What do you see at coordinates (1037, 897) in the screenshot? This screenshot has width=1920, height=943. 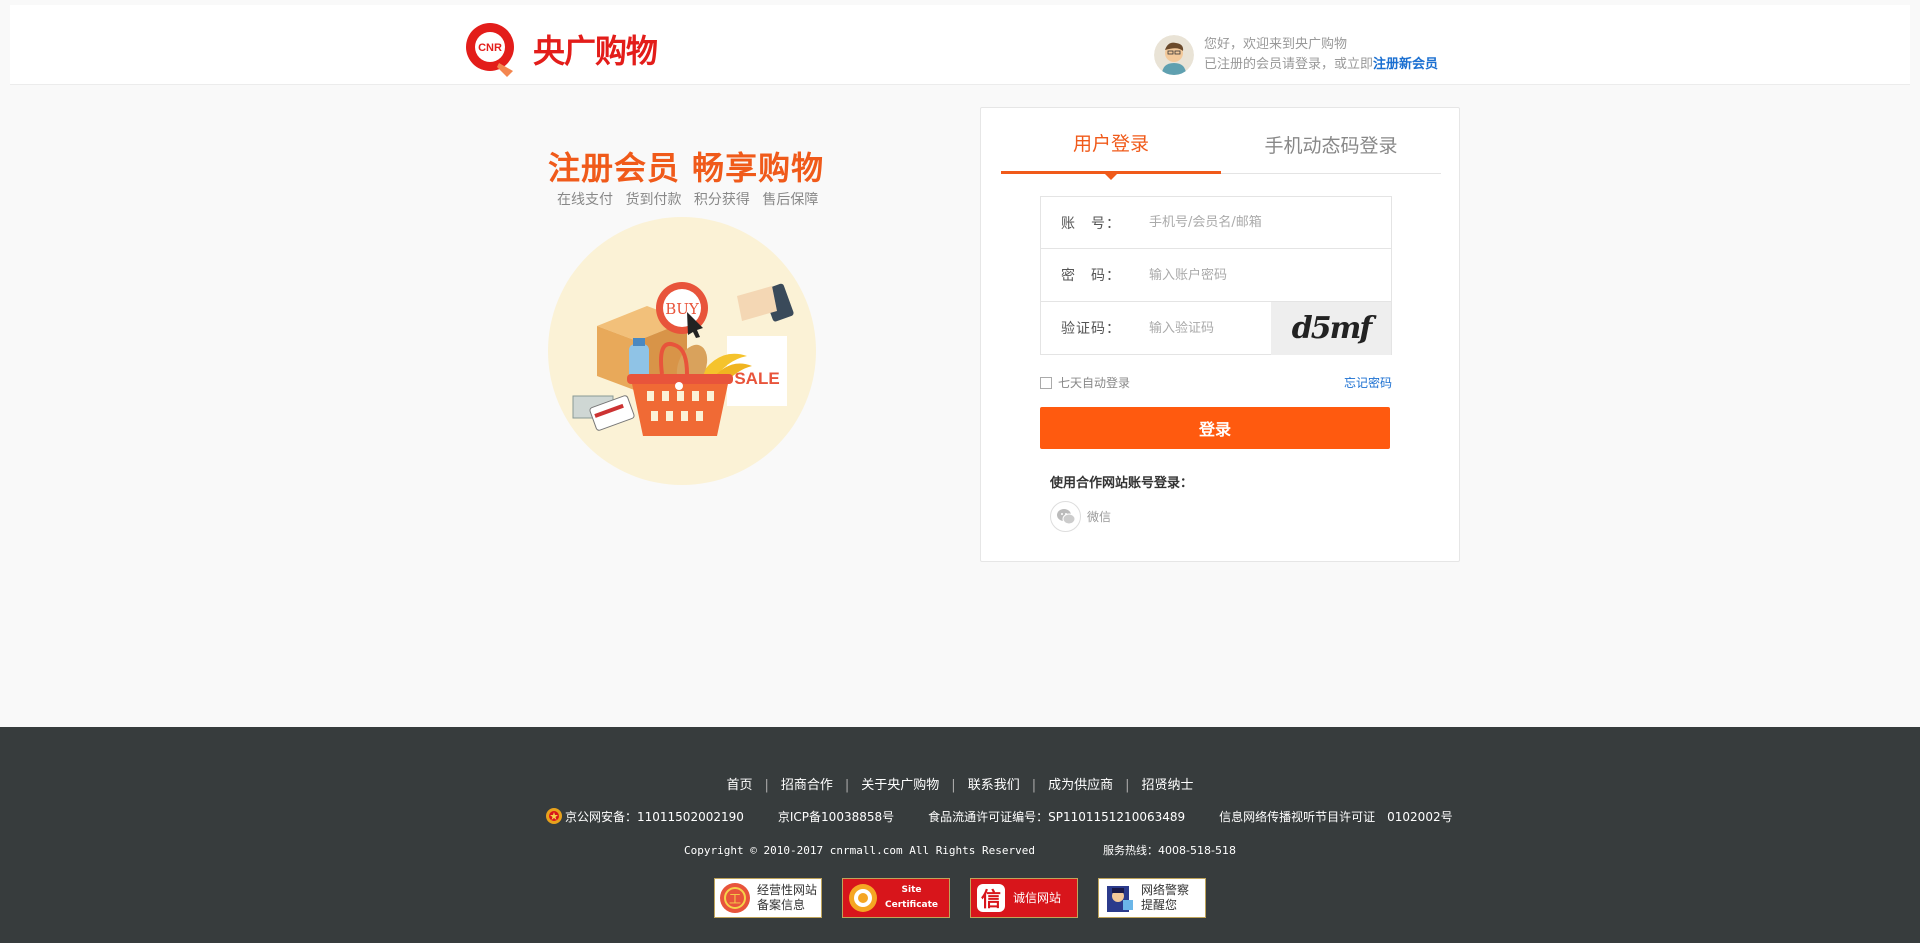 I see `cert-line1: 诚信网站` at bounding box center [1037, 897].